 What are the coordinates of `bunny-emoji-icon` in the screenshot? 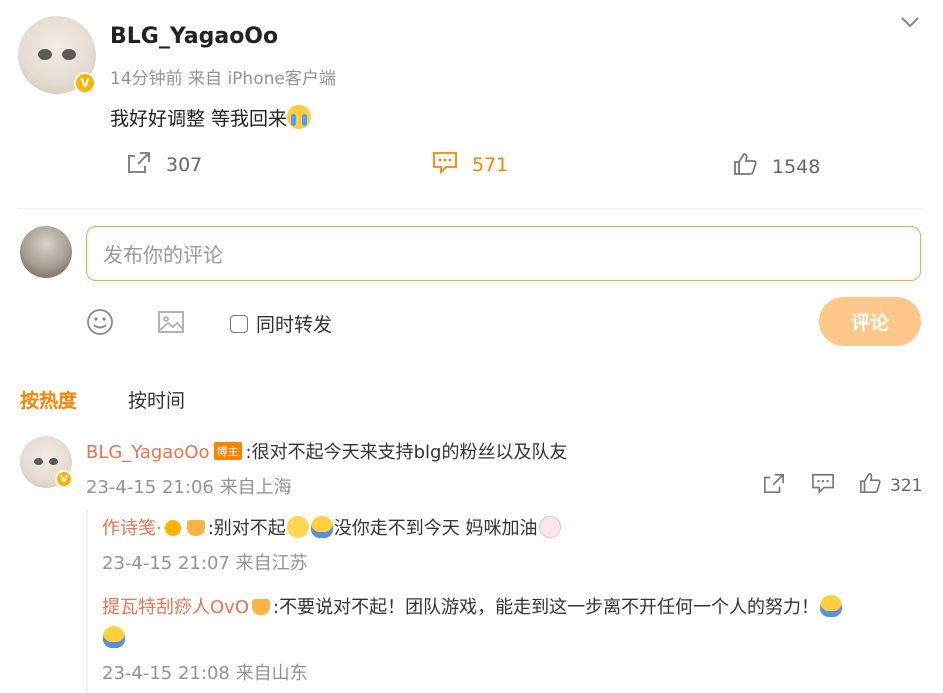 It's located at (549, 527).